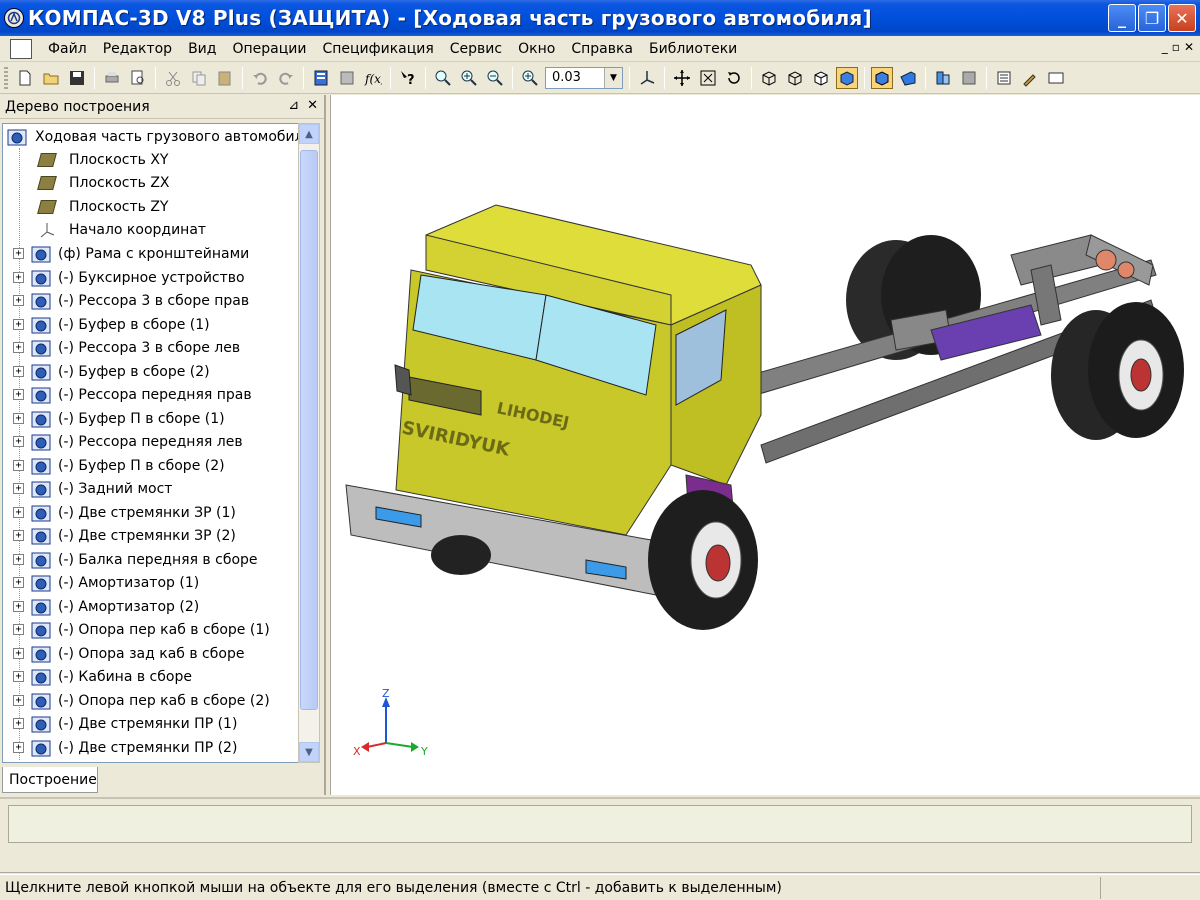  Describe the element at coordinates (1122, 18) in the screenshot. I see `minimize-button: _` at that location.